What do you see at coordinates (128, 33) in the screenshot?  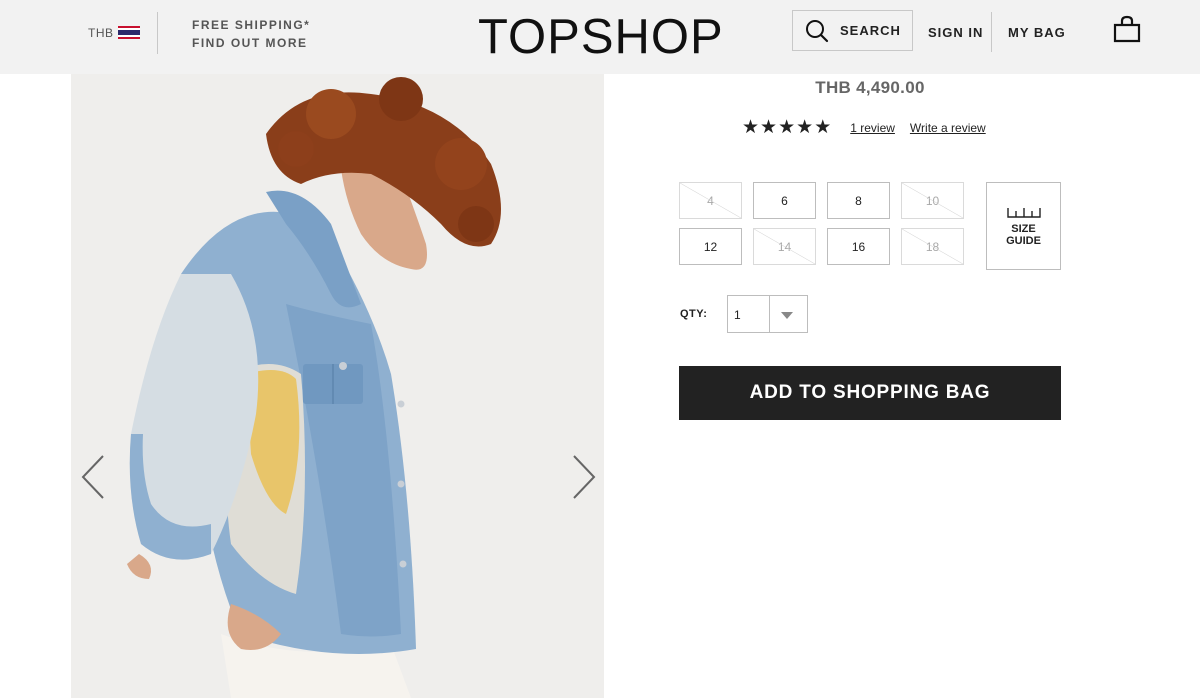 I see `thai-flag-icon` at bounding box center [128, 33].